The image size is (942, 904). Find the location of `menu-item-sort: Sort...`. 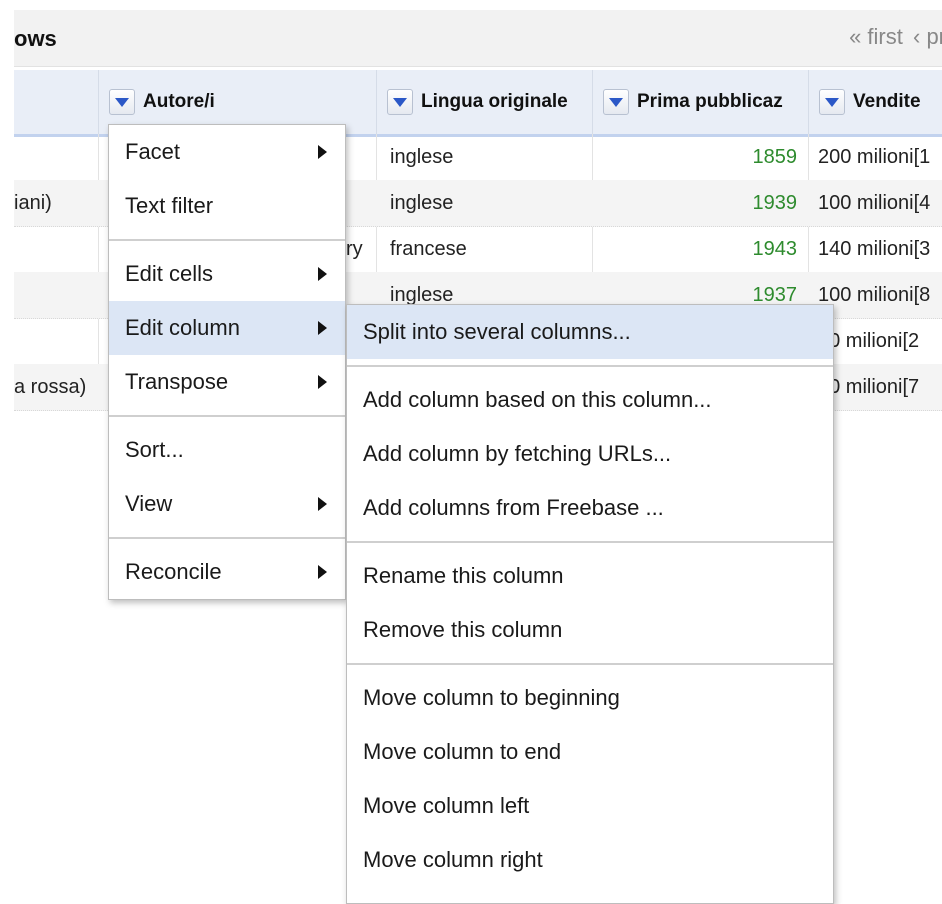

menu-item-sort: Sort... is located at coordinates (227, 450).